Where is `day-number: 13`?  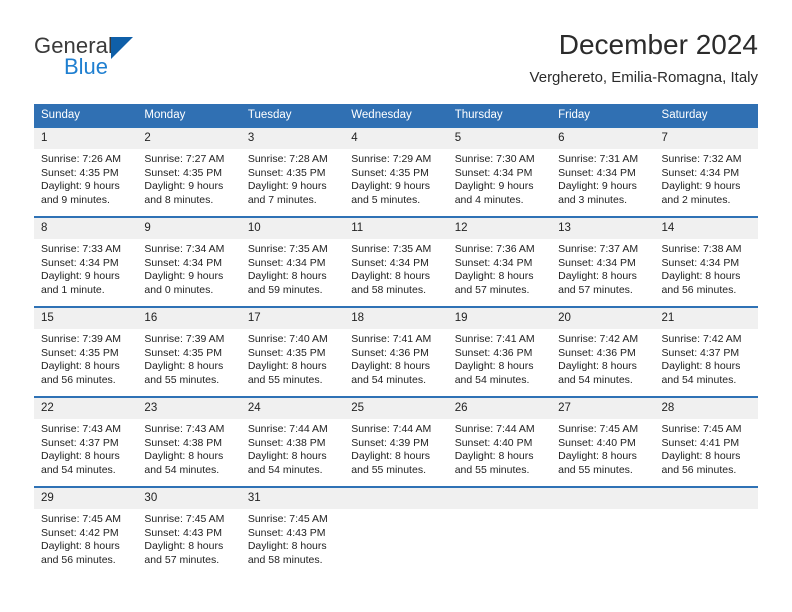 day-number: 13 is located at coordinates (603, 228).